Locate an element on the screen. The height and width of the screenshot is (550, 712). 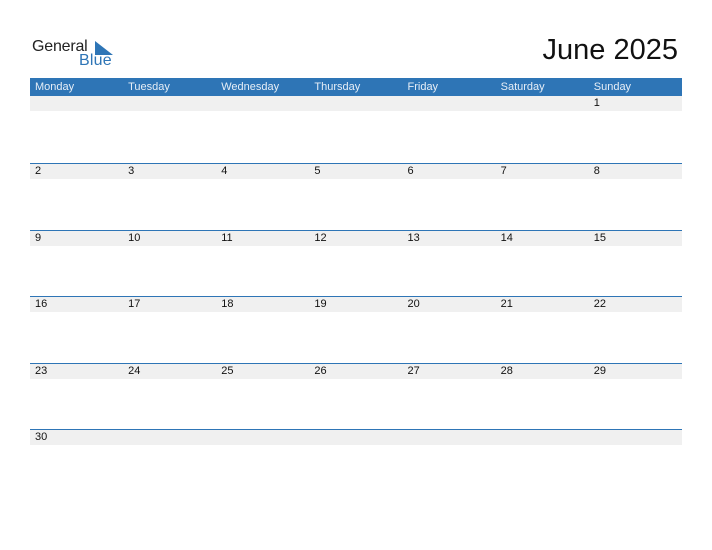
logo: General Blue is located at coordinates (77, 54).